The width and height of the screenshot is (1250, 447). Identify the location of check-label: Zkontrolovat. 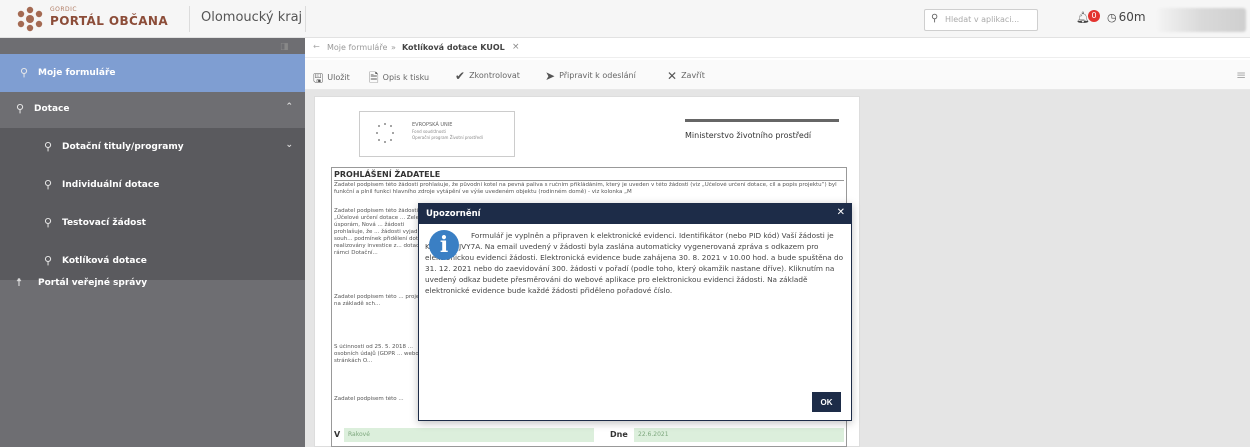
(494, 75).